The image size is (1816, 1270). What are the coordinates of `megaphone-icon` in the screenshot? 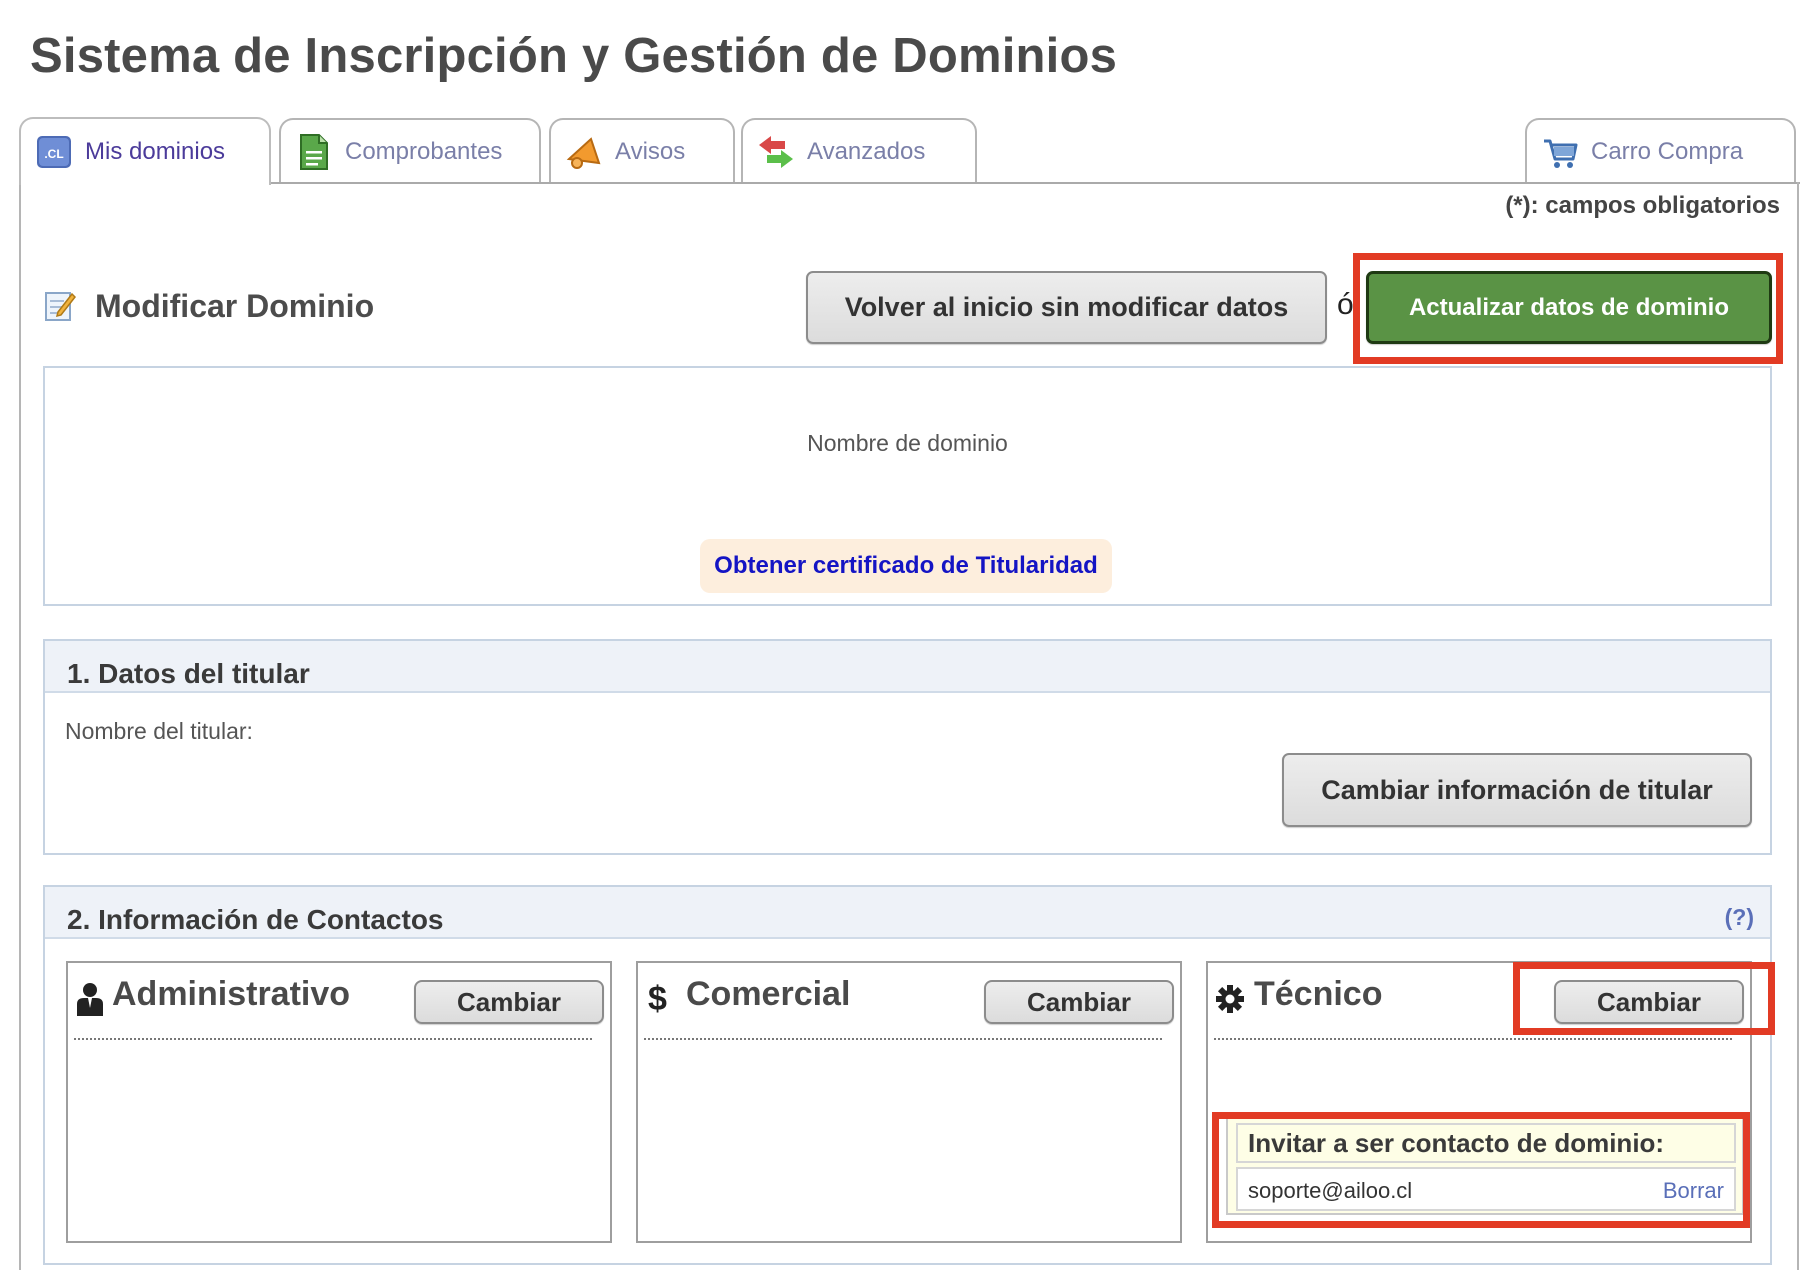 It's located at (583, 152).